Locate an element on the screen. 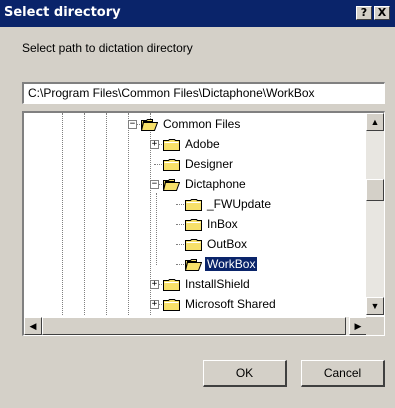 The width and height of the screenshot is (395, 408). horizontal-scrollbar: ◀ ▶ is located at coordinates (195, 326).